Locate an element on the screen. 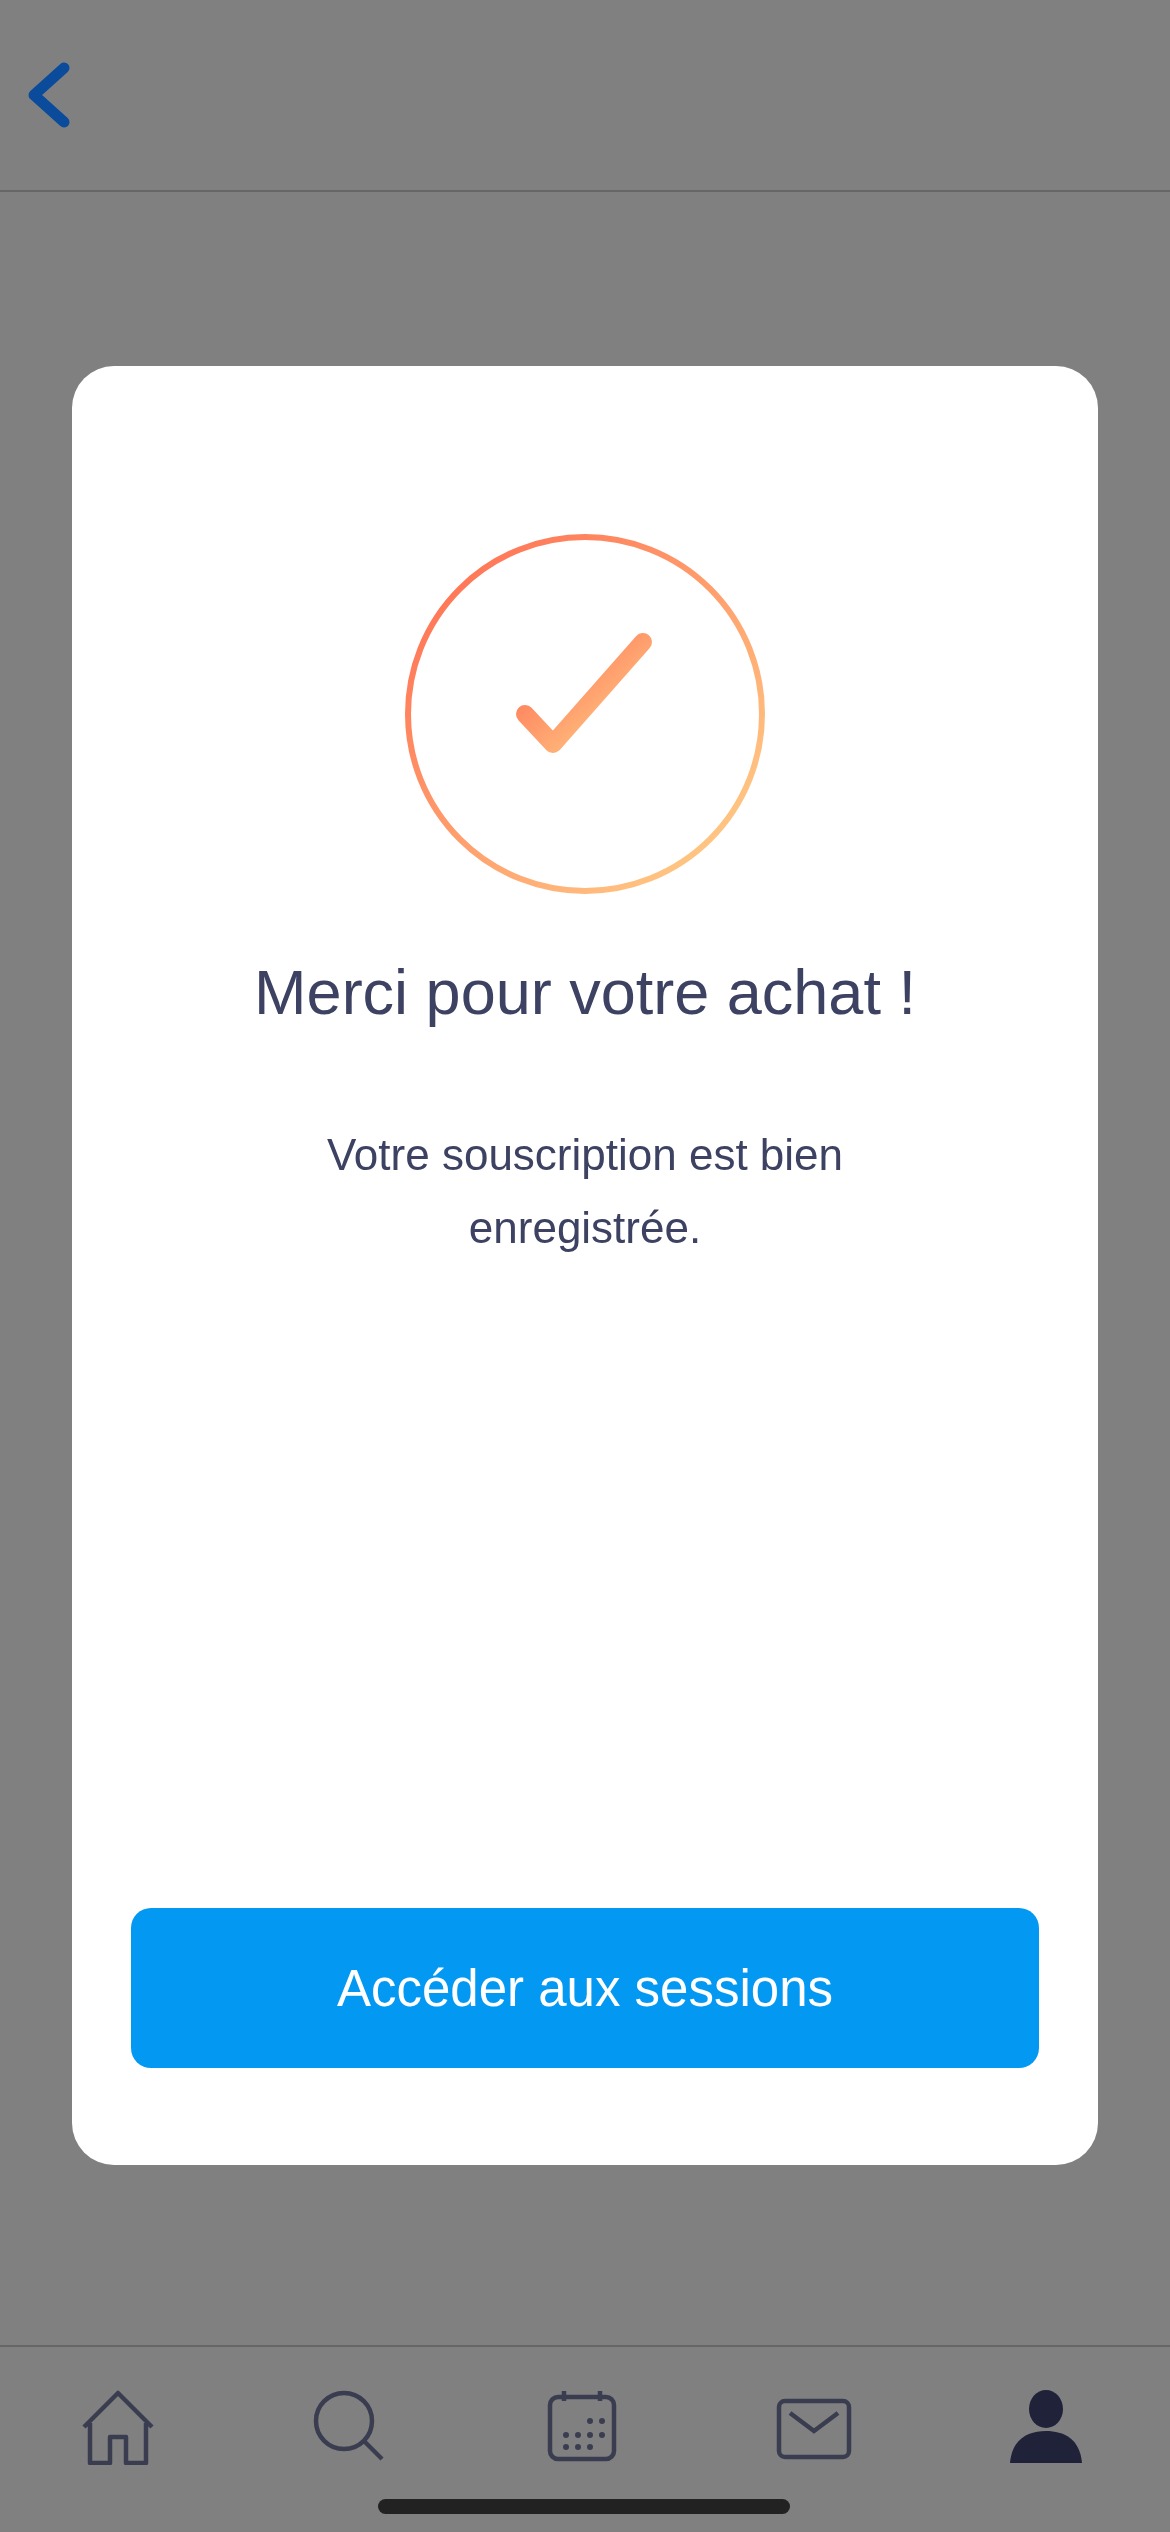 The image size is (1170, 2532). checkmark-circle-icon is located at coordinates (585, 714).